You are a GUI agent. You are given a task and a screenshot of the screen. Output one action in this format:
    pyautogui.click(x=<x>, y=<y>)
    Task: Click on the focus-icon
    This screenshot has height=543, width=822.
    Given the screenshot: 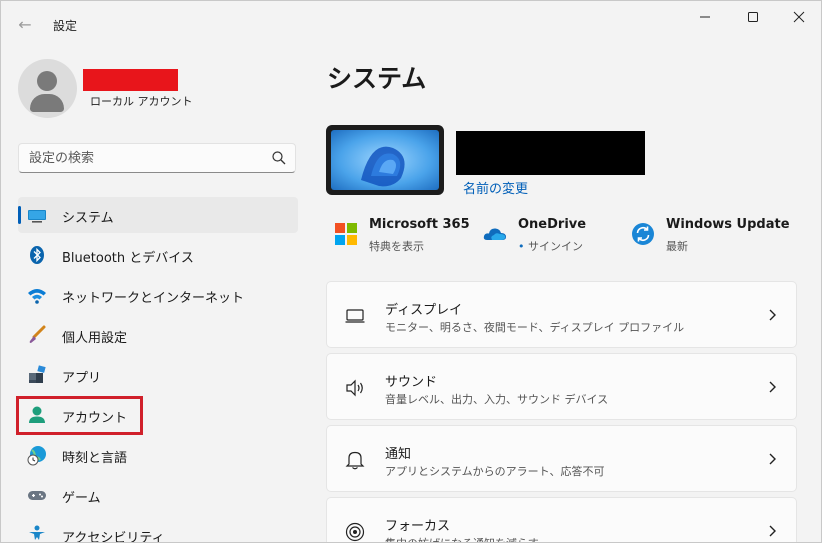 What is the action you would take?
    pyautogui.click(x=355, y=532)
    